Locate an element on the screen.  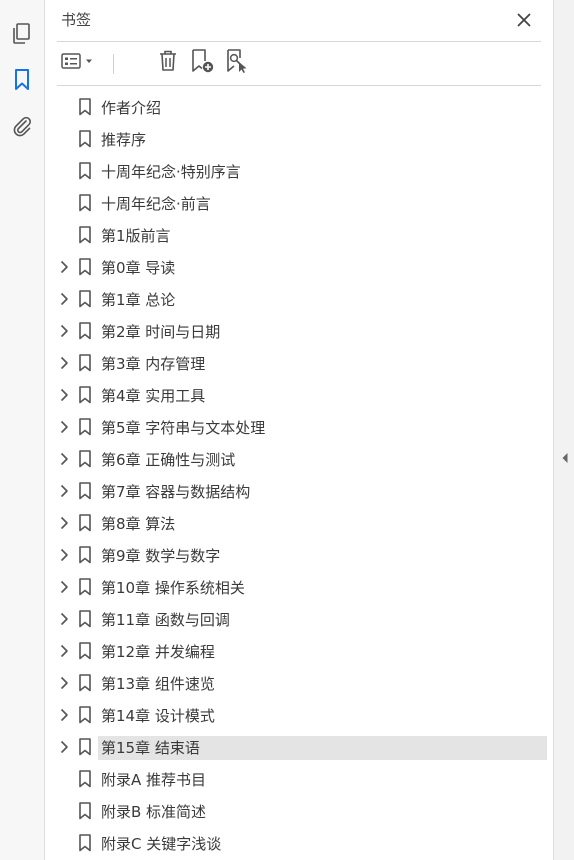
bookmark-item: 第9章 数学与数字 is located at coordinates (299, 554).